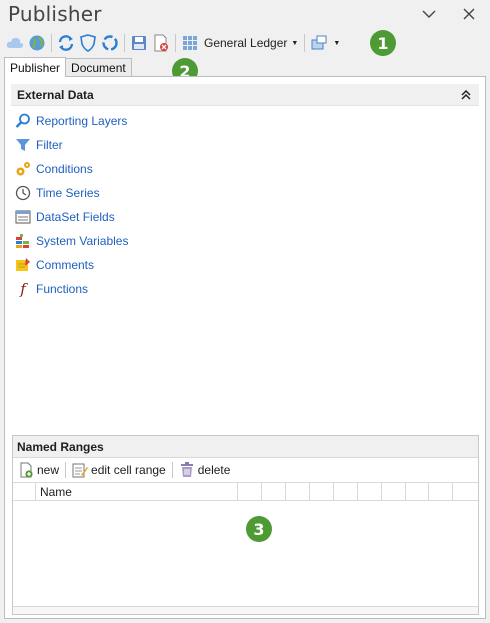 This screenshot has width=490, height=623. What do you see at coordinates (15, 43) in the screenshot?
I see `cloud-icon` at bounding box center [15, 43].